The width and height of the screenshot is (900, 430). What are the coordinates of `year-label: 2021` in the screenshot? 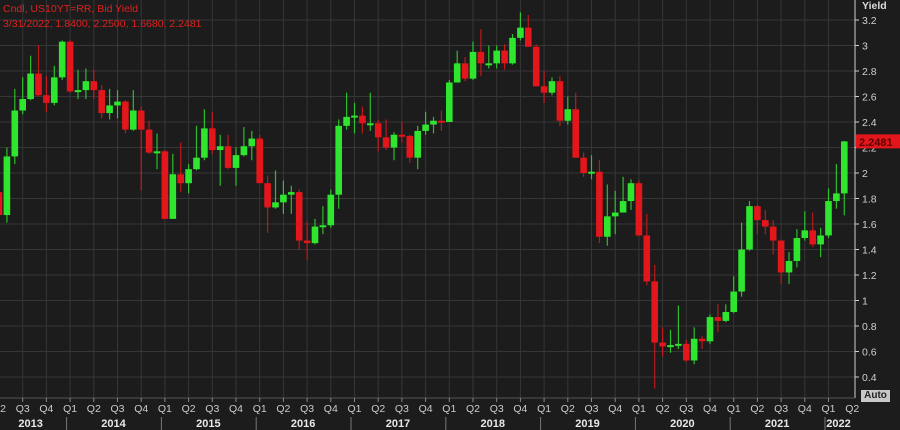 It's located at (777, 424).